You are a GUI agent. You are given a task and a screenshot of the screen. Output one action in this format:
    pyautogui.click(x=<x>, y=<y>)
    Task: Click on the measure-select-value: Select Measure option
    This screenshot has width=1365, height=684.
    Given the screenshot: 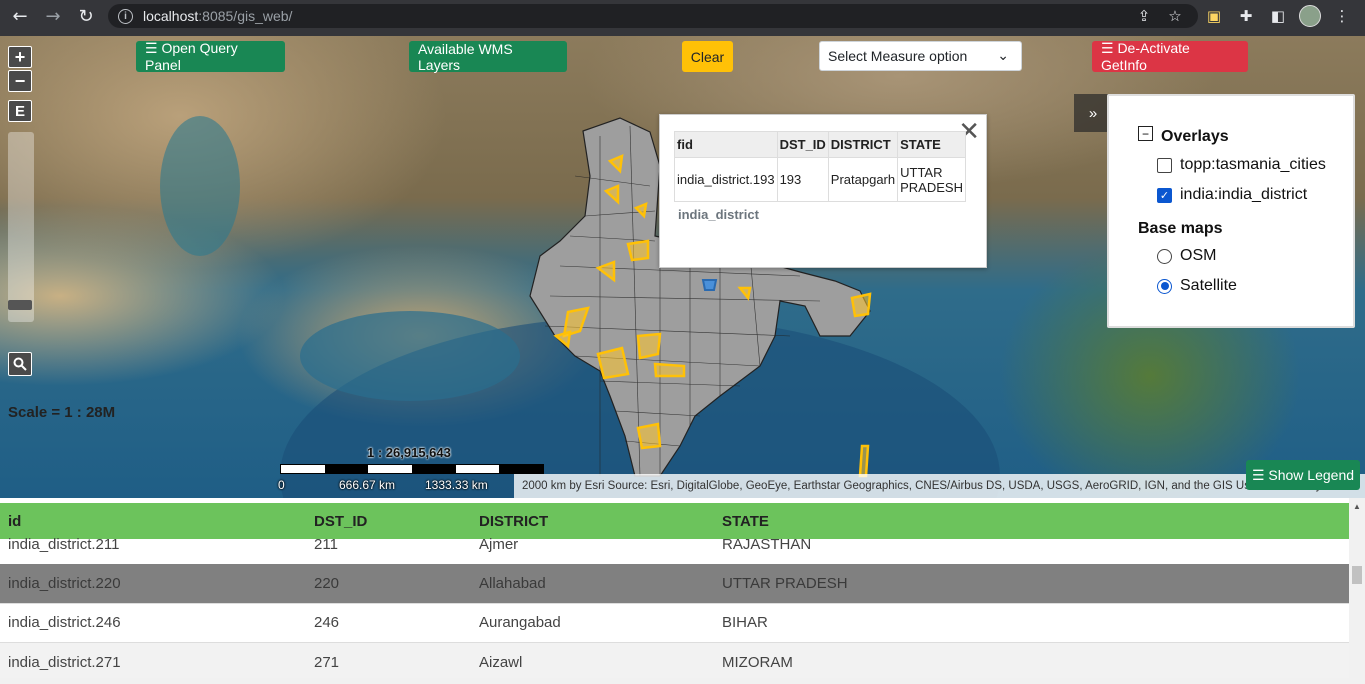 What is the action you would take?
    pyautogui.click(x=898, y=56)
    